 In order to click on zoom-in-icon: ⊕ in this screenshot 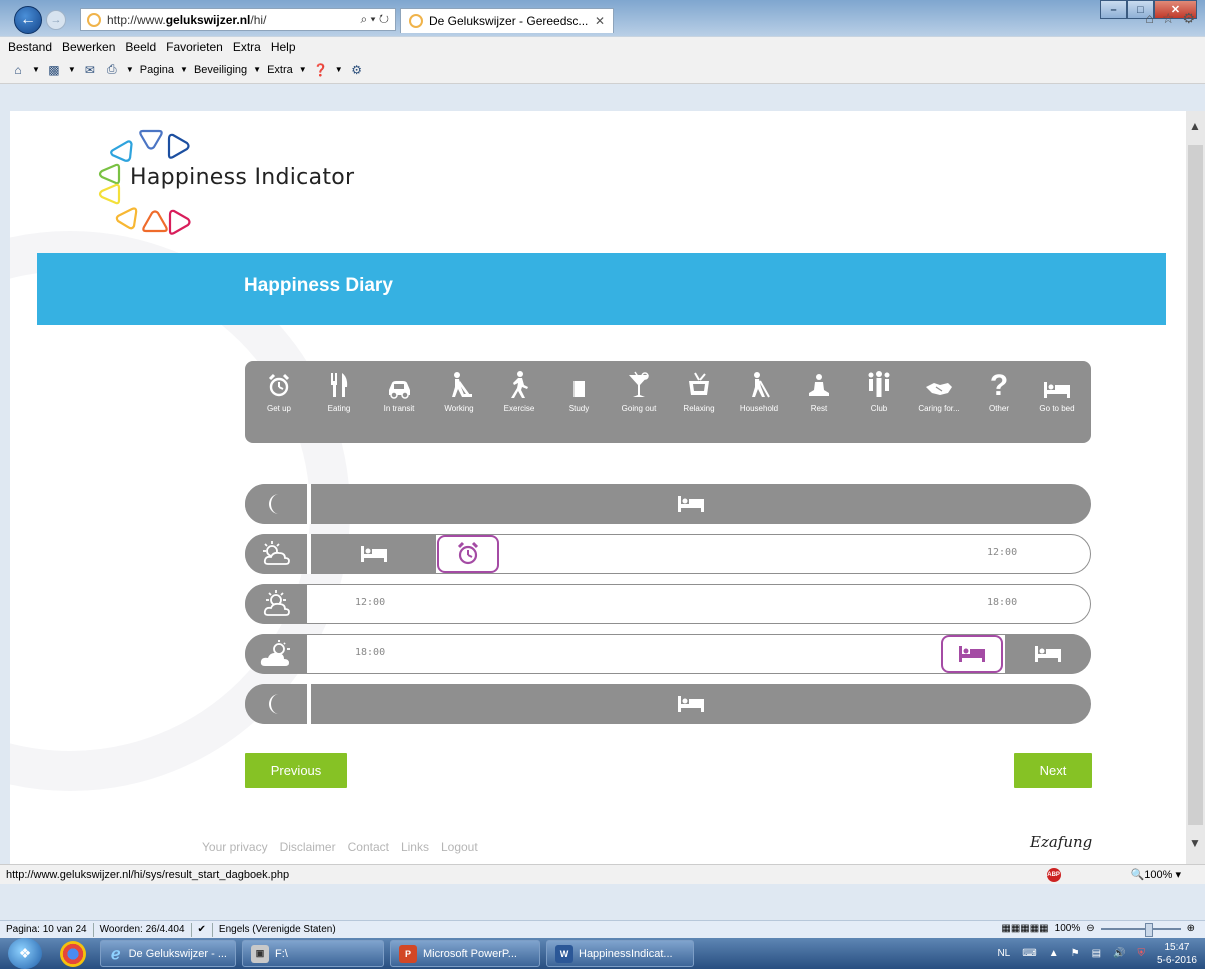, I will do `click(1191, 928)`.